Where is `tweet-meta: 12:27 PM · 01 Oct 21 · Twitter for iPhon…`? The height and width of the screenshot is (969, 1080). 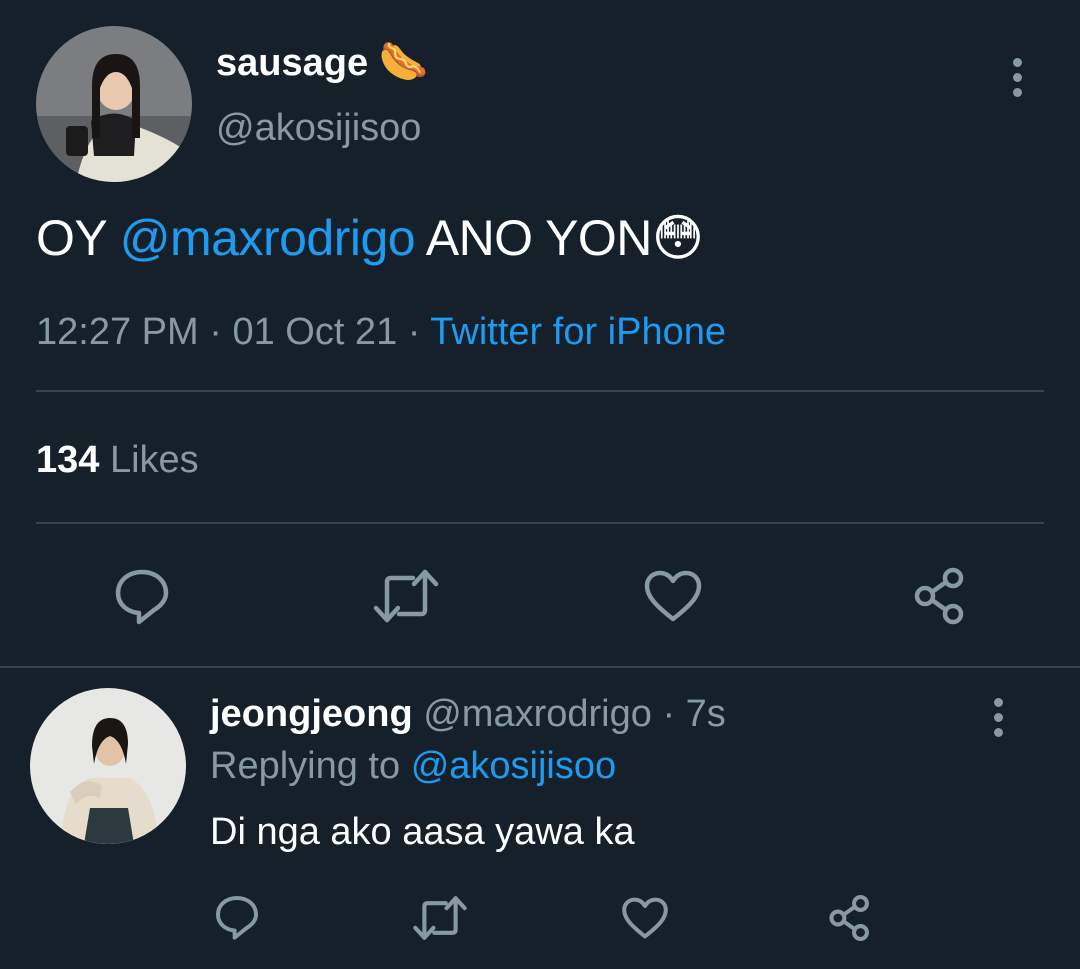 tweet-meta: 12:27 PM · 01 Oct 21 · Twitter for iPhon… is located at coordinates (381, 332).